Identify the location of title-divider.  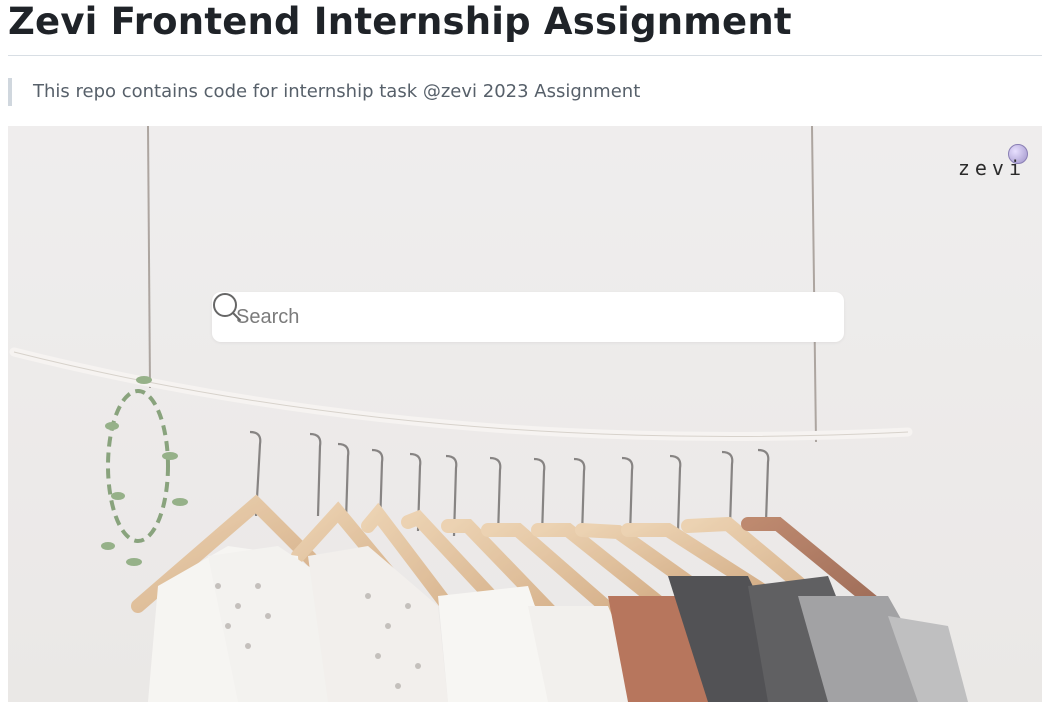
(525, 55).